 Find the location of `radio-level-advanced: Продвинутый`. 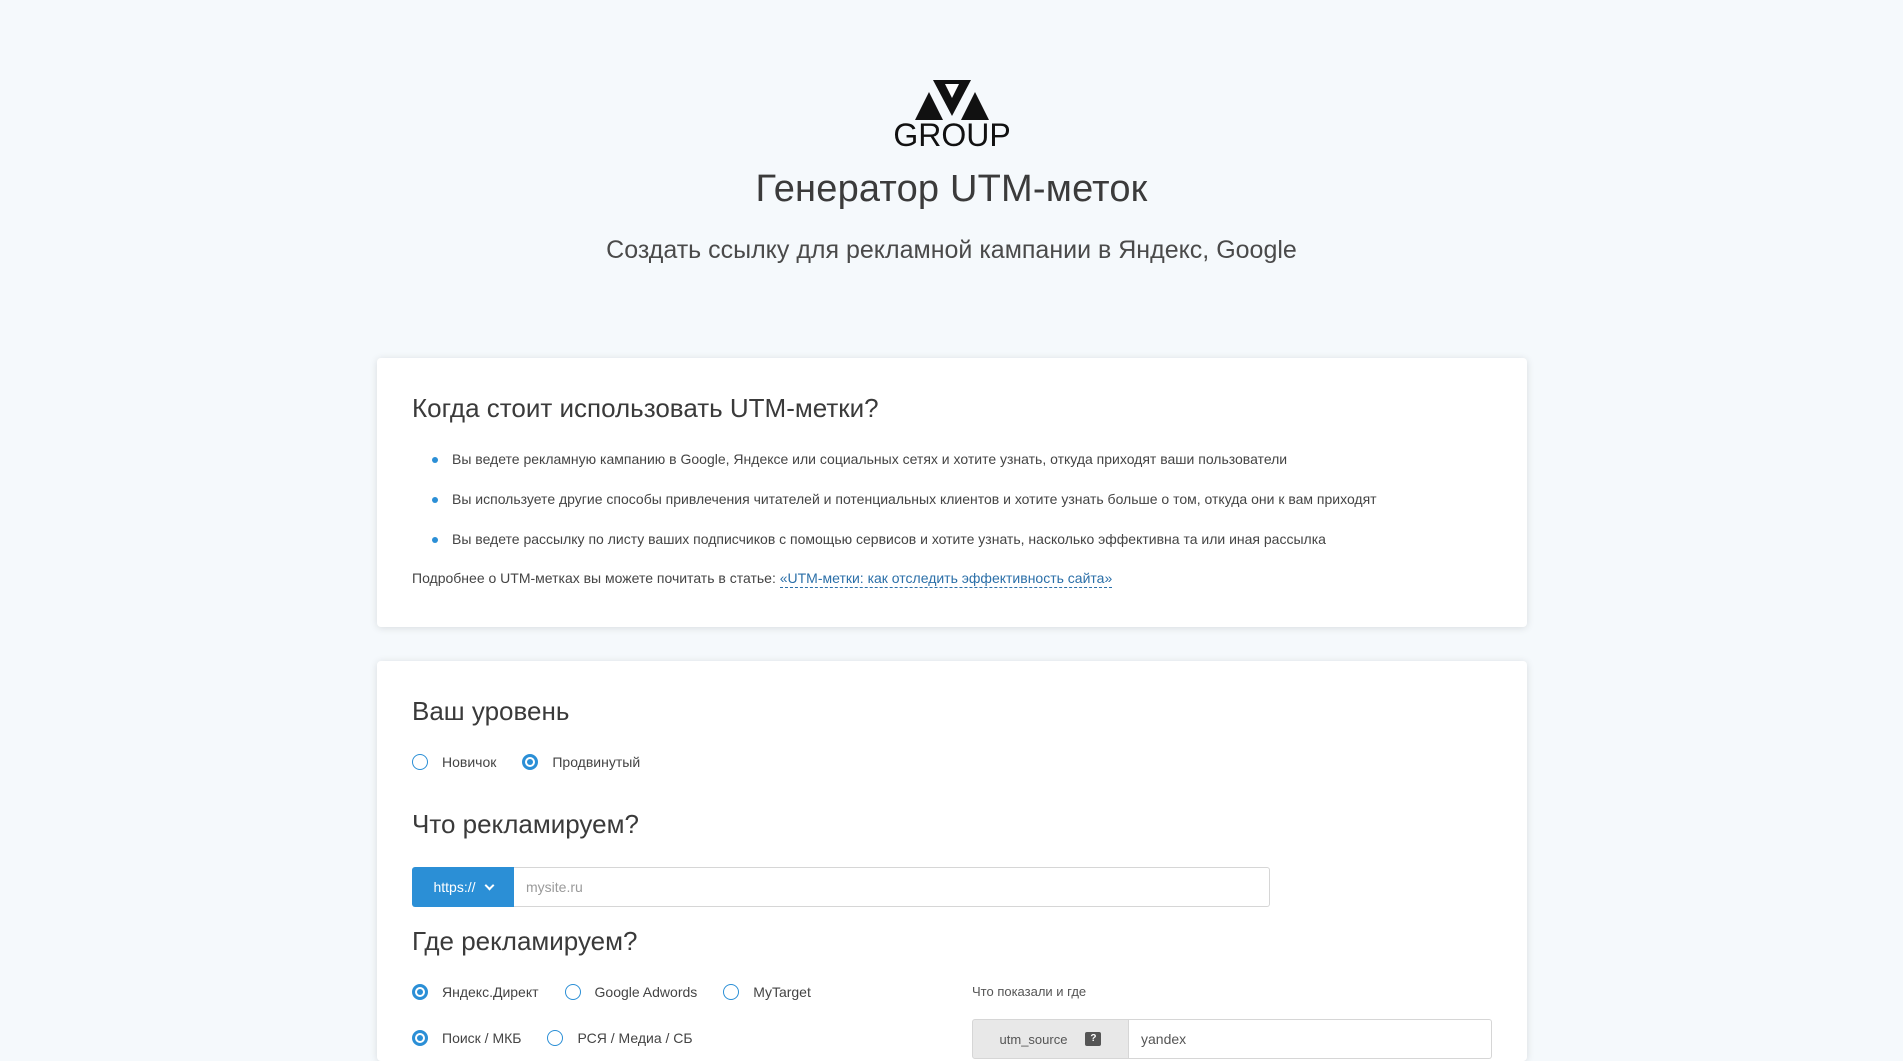

radio-level-advanced: Продвинутый is located at coordinates (581, 762).